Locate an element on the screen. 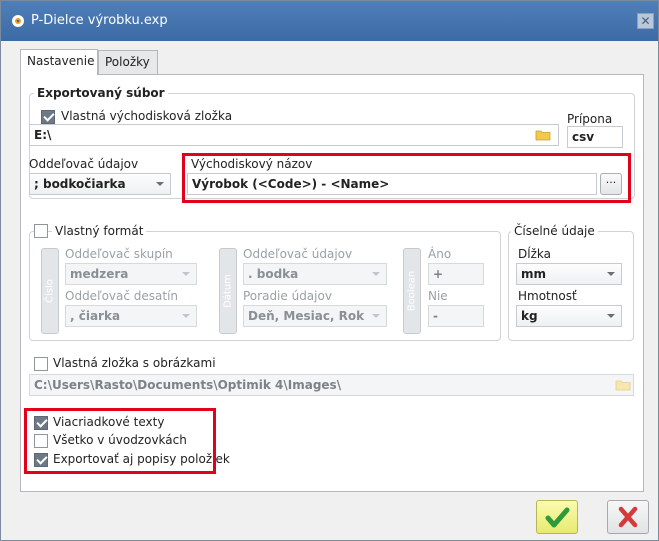 This screenshot has width=659, height=541. extension-input: csv is located at coordinates (595, 137).